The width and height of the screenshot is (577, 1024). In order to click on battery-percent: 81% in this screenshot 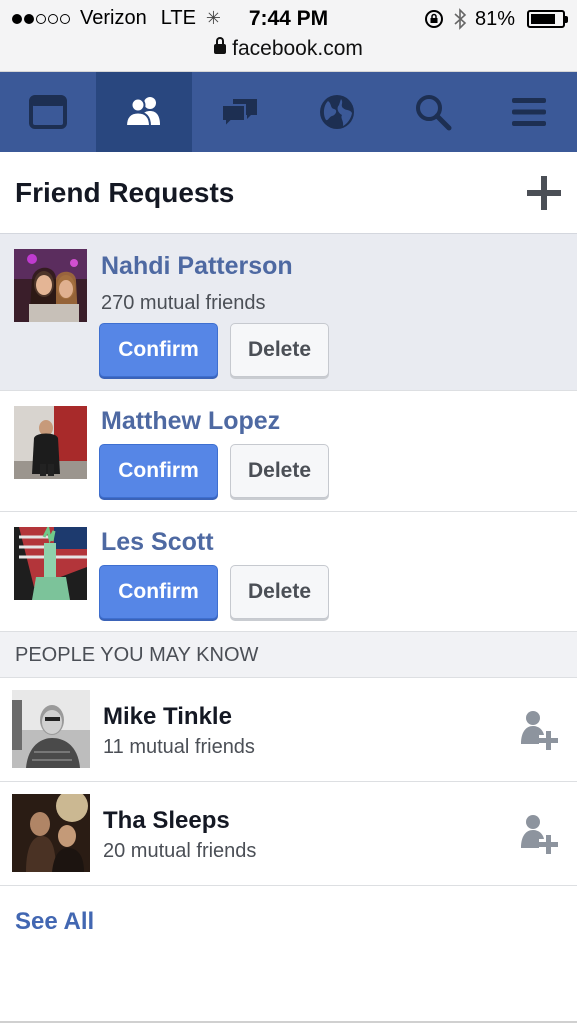, I will do `click(494, 18)`.